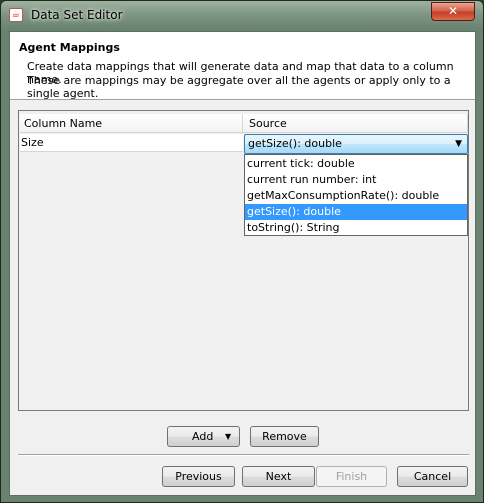  I want to click on source-combobox: getSize(): double ▼, so click(356, 144).